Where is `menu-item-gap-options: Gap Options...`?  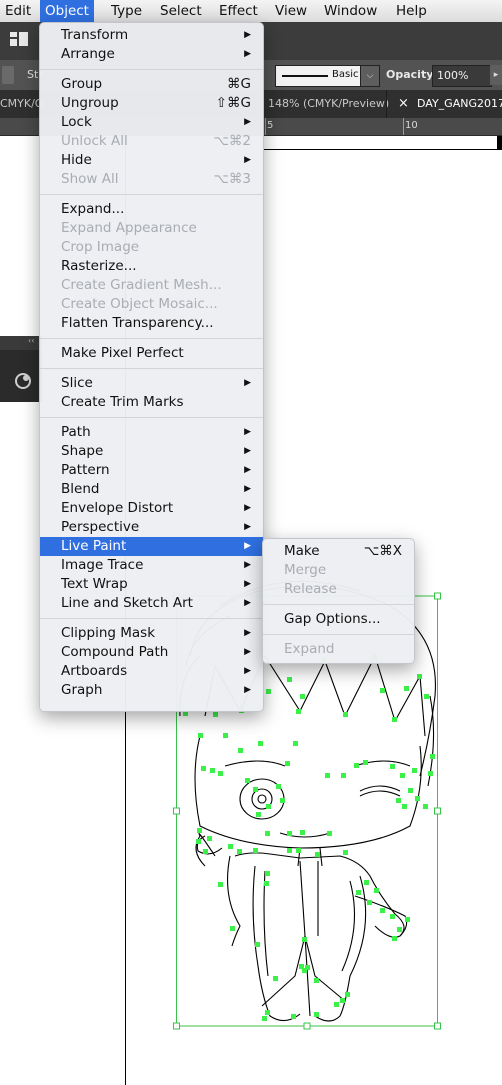 menu-item-gap-options: Gap Options... is located at coordinates (338, 619).